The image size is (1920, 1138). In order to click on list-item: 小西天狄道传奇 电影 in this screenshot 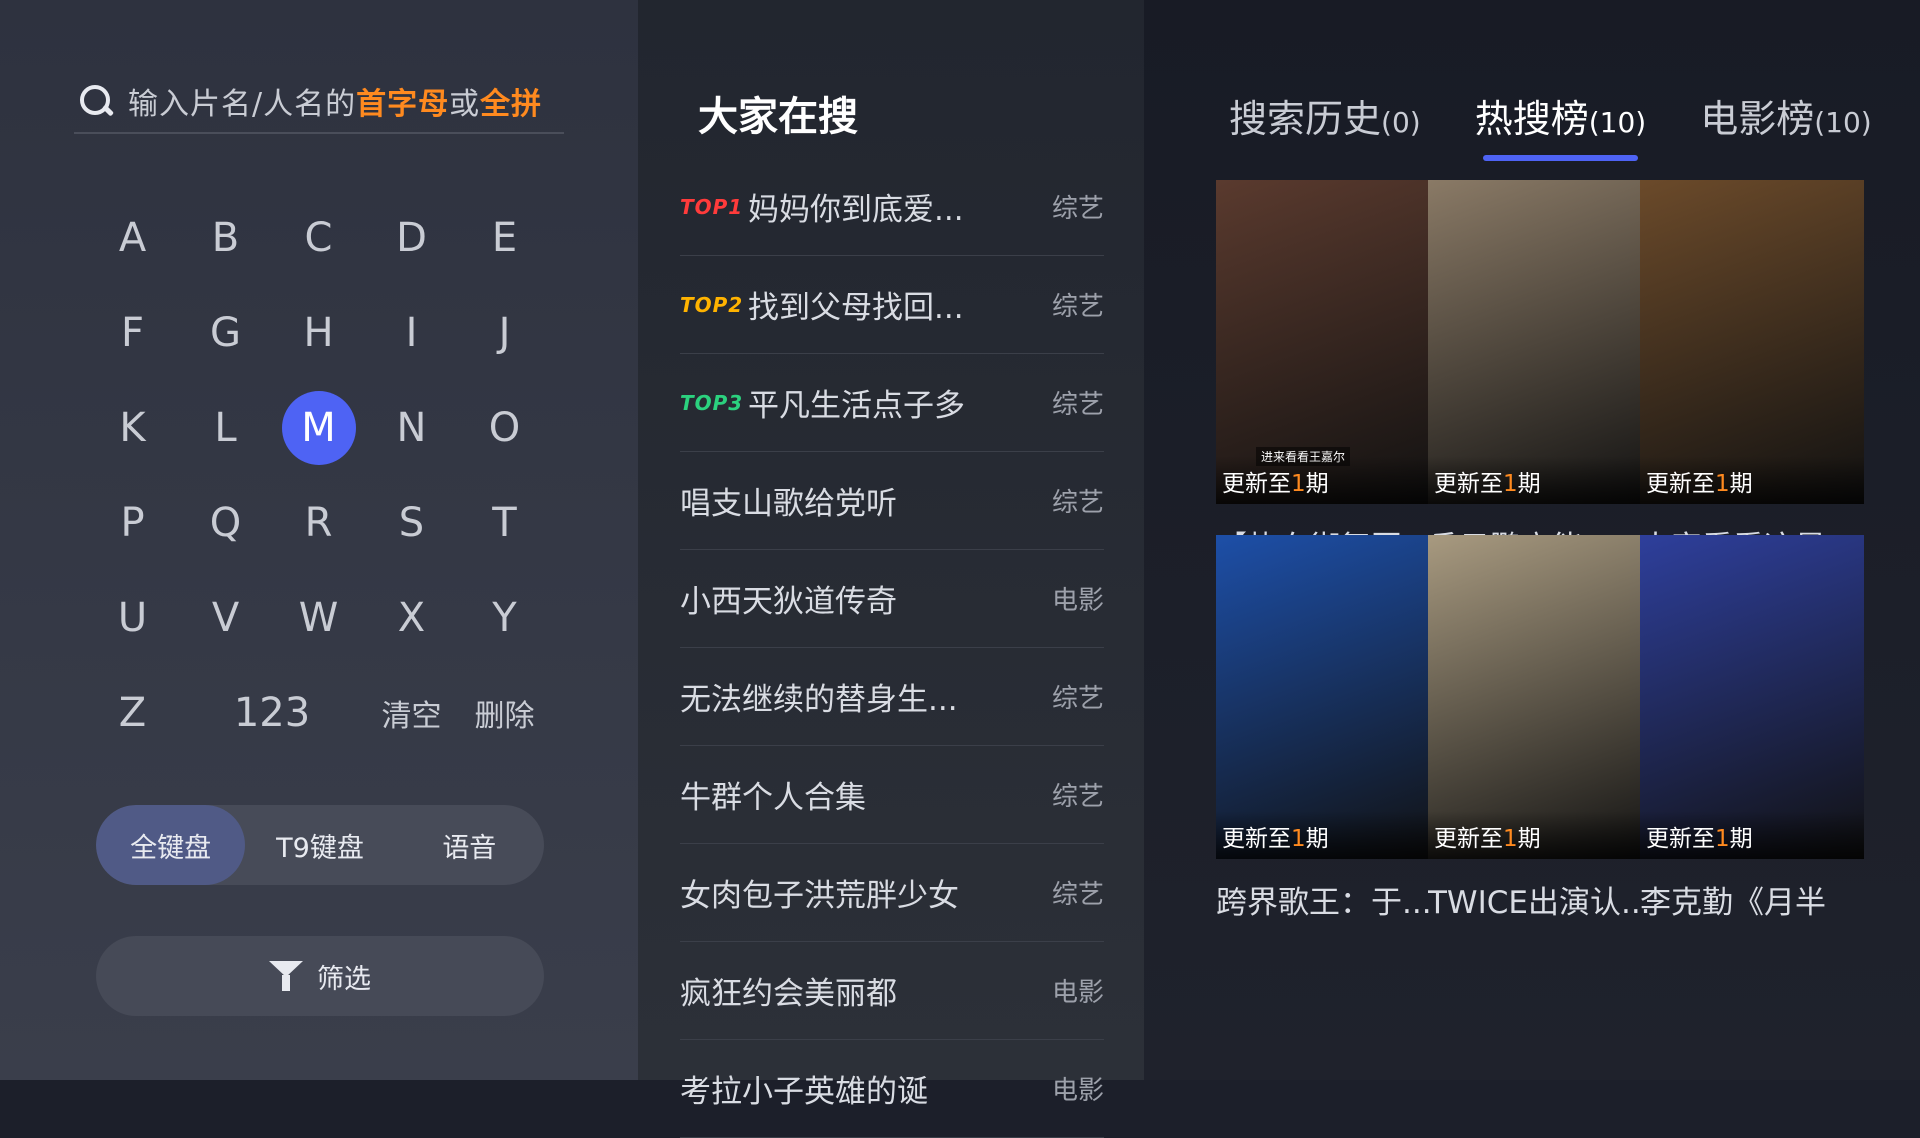, I will do `click(892, 599)`.